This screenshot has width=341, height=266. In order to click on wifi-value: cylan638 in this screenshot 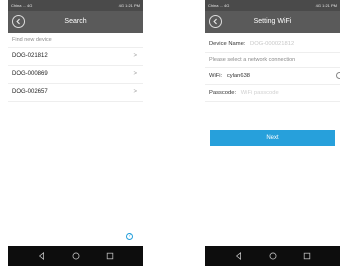, I will do `click(238, 76)`.